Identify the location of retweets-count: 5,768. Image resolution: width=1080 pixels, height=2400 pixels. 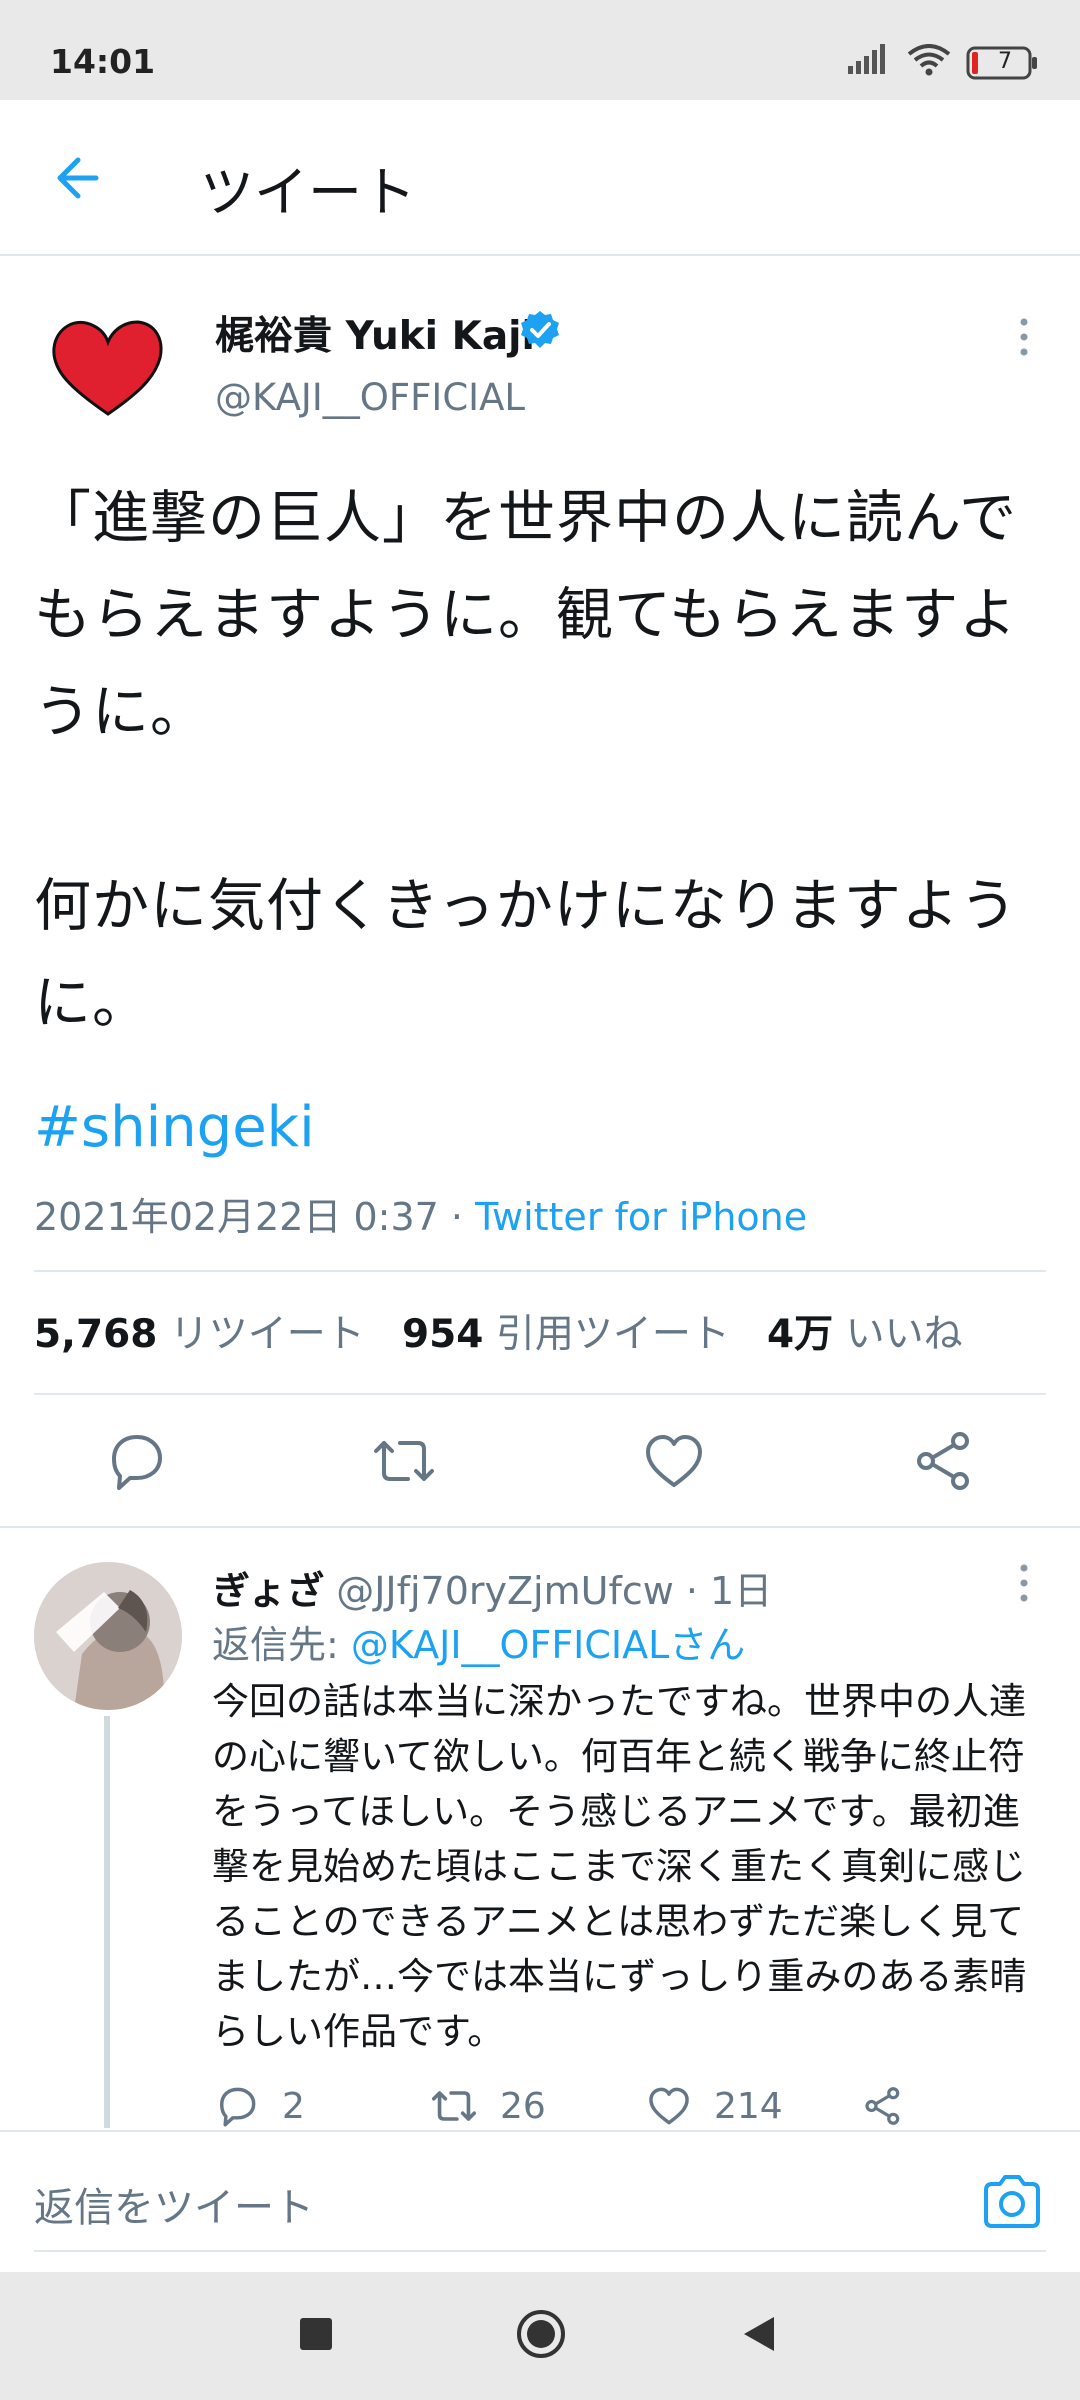
(96, 1334).